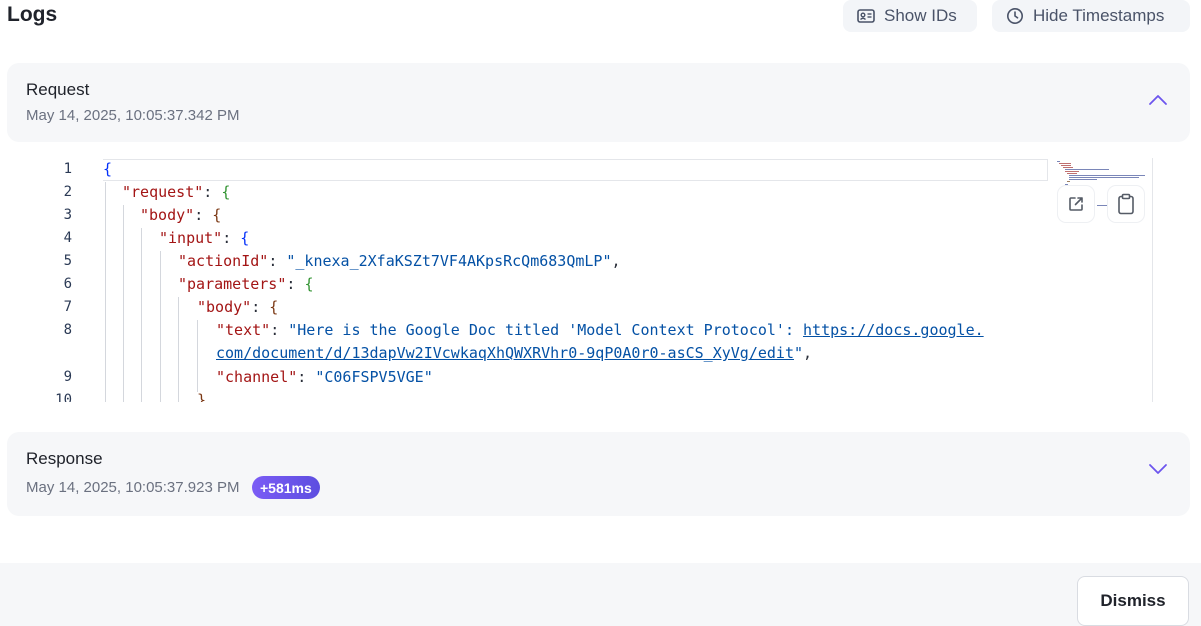 The image size is (1201, 626). I want to click on line-number: 2, so click(67, 192).